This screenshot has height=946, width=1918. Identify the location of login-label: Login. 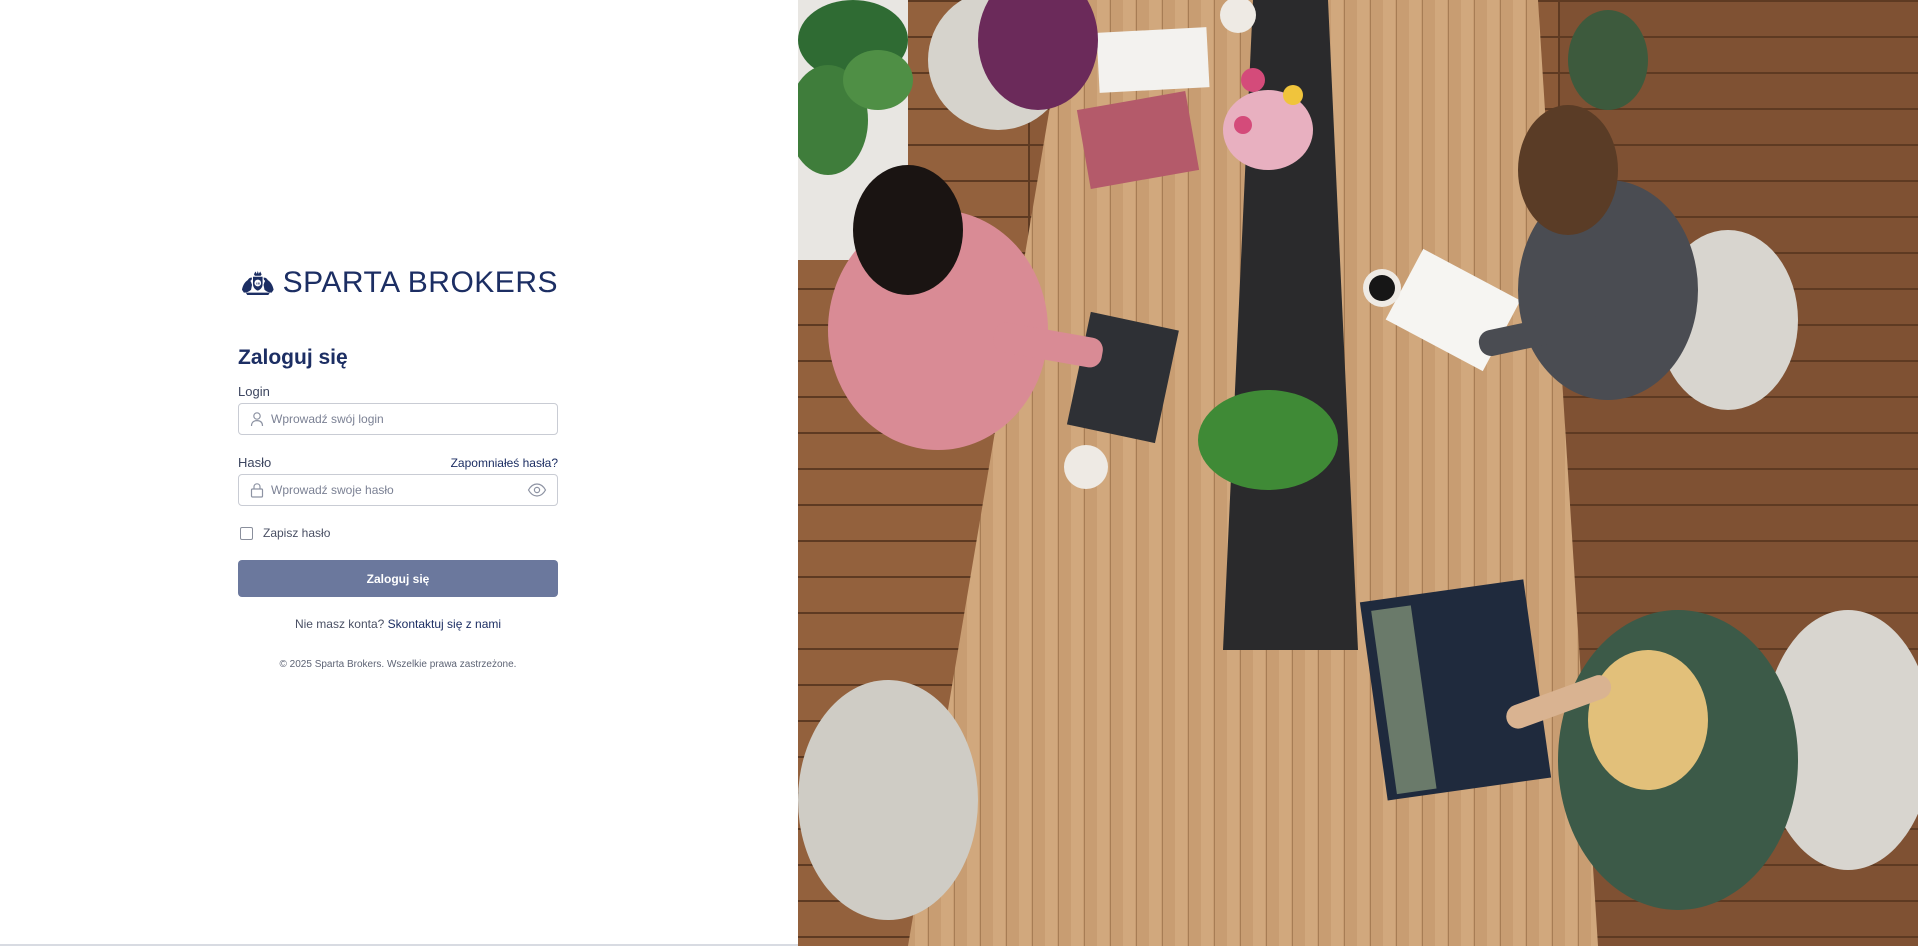
(254, 391).